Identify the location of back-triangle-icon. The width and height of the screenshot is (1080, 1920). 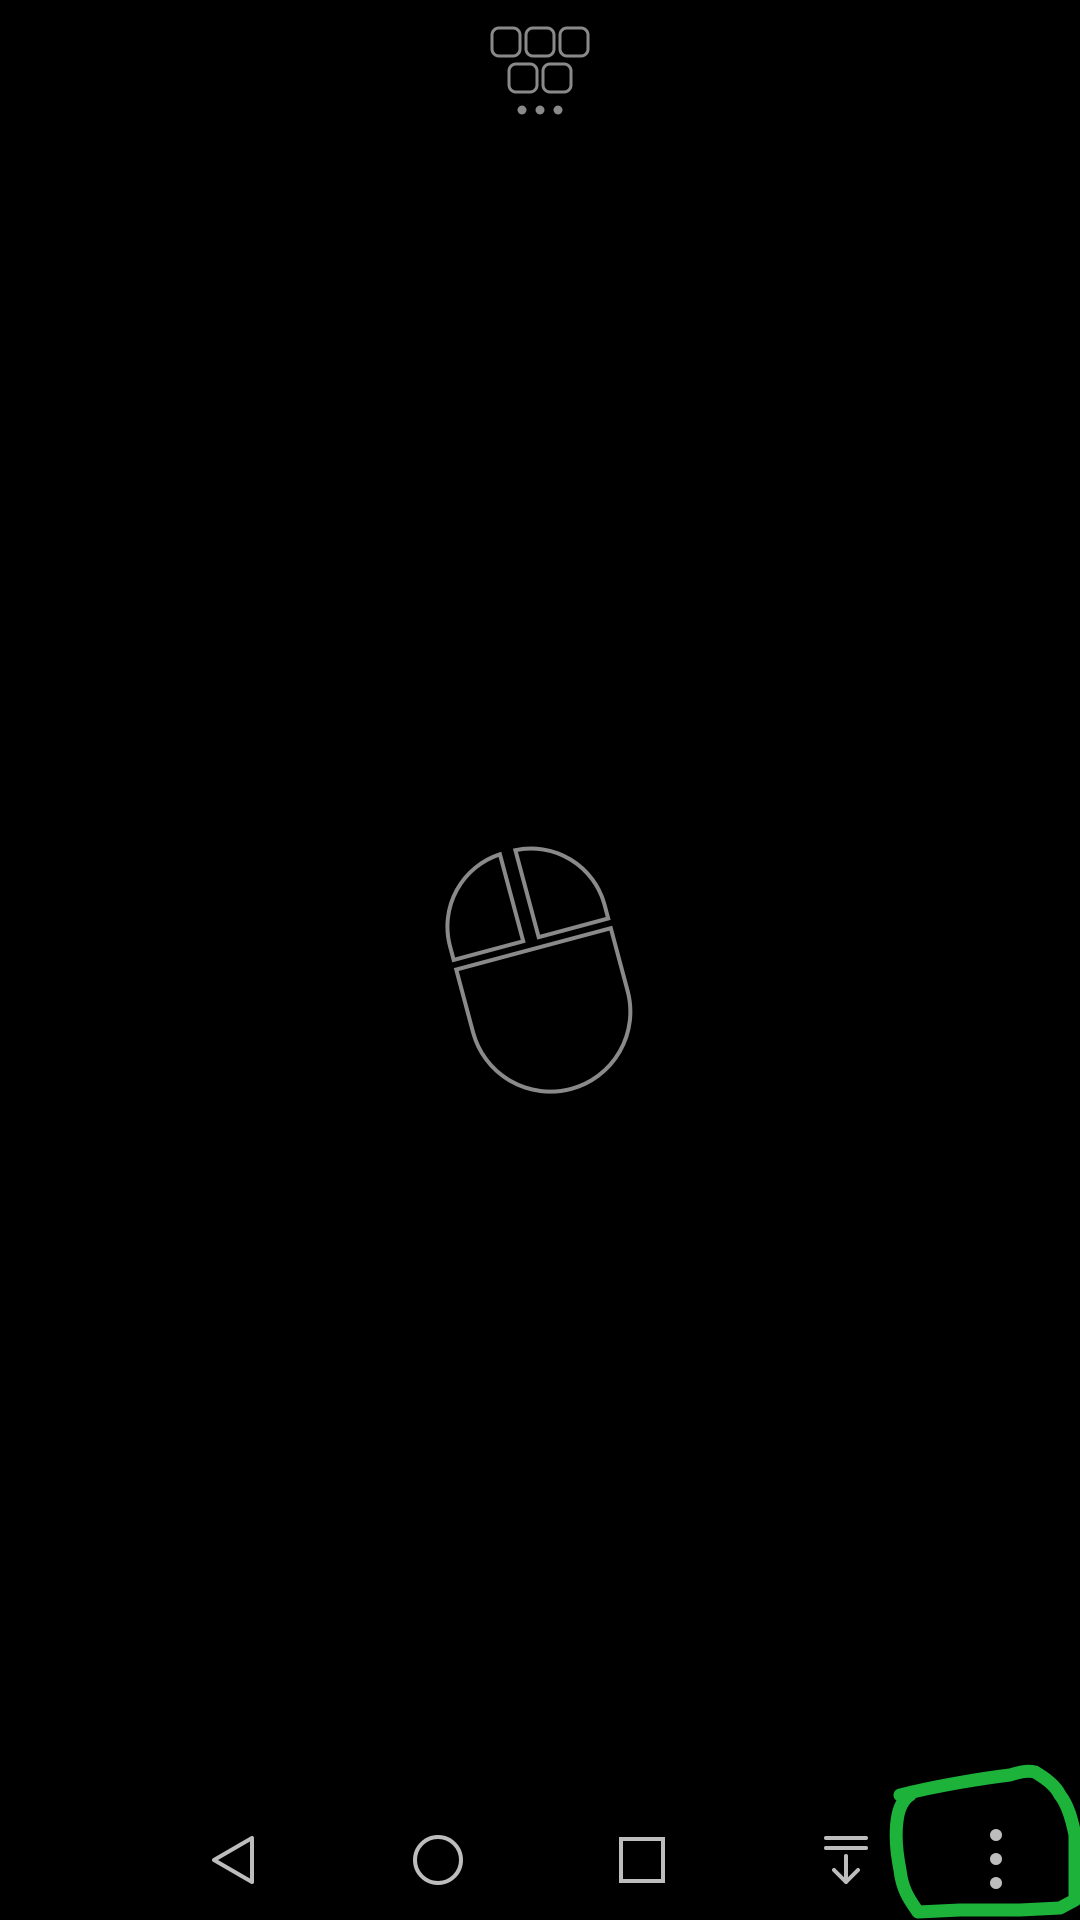
(233, 1860).